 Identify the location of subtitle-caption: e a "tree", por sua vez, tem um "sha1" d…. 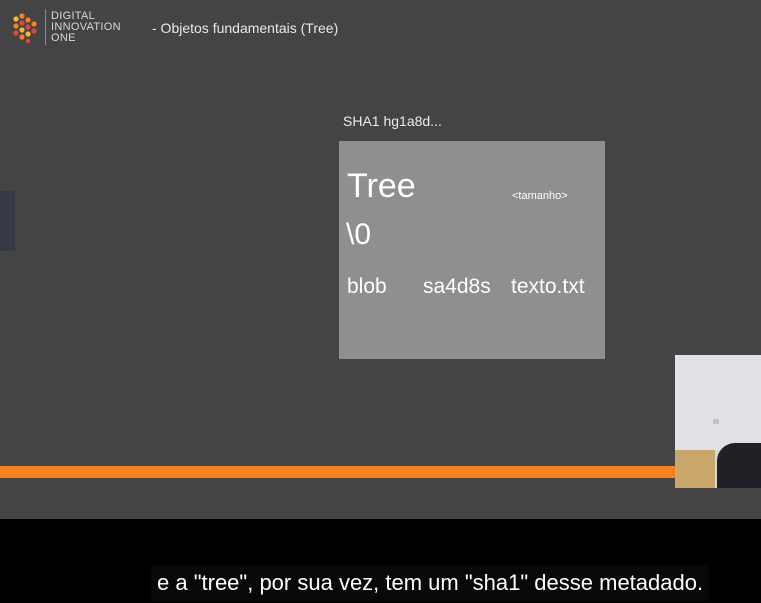
(430, 583).